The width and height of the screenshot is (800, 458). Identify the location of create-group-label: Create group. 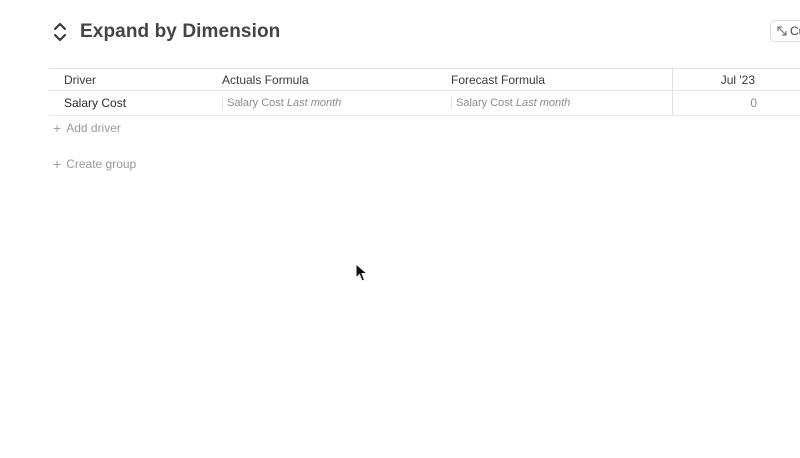
(101, 164).